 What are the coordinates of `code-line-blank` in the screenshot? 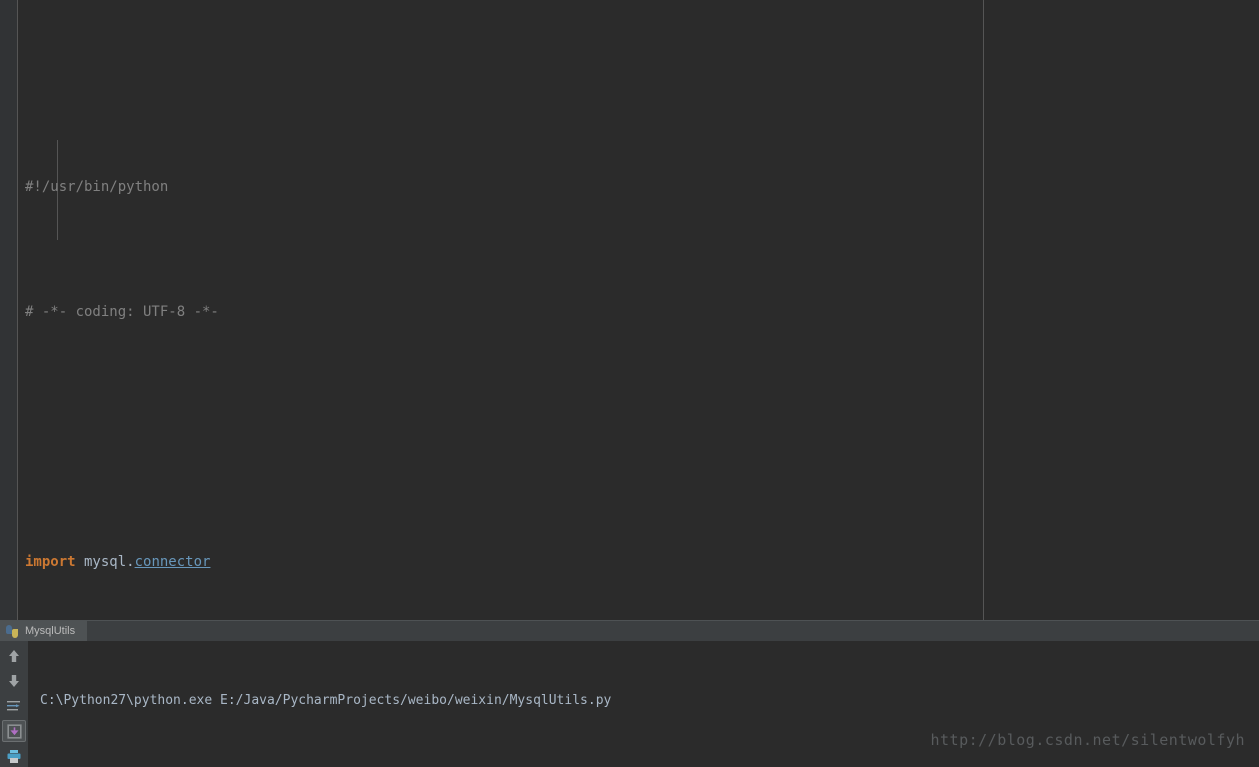 It's located at (639, 437).